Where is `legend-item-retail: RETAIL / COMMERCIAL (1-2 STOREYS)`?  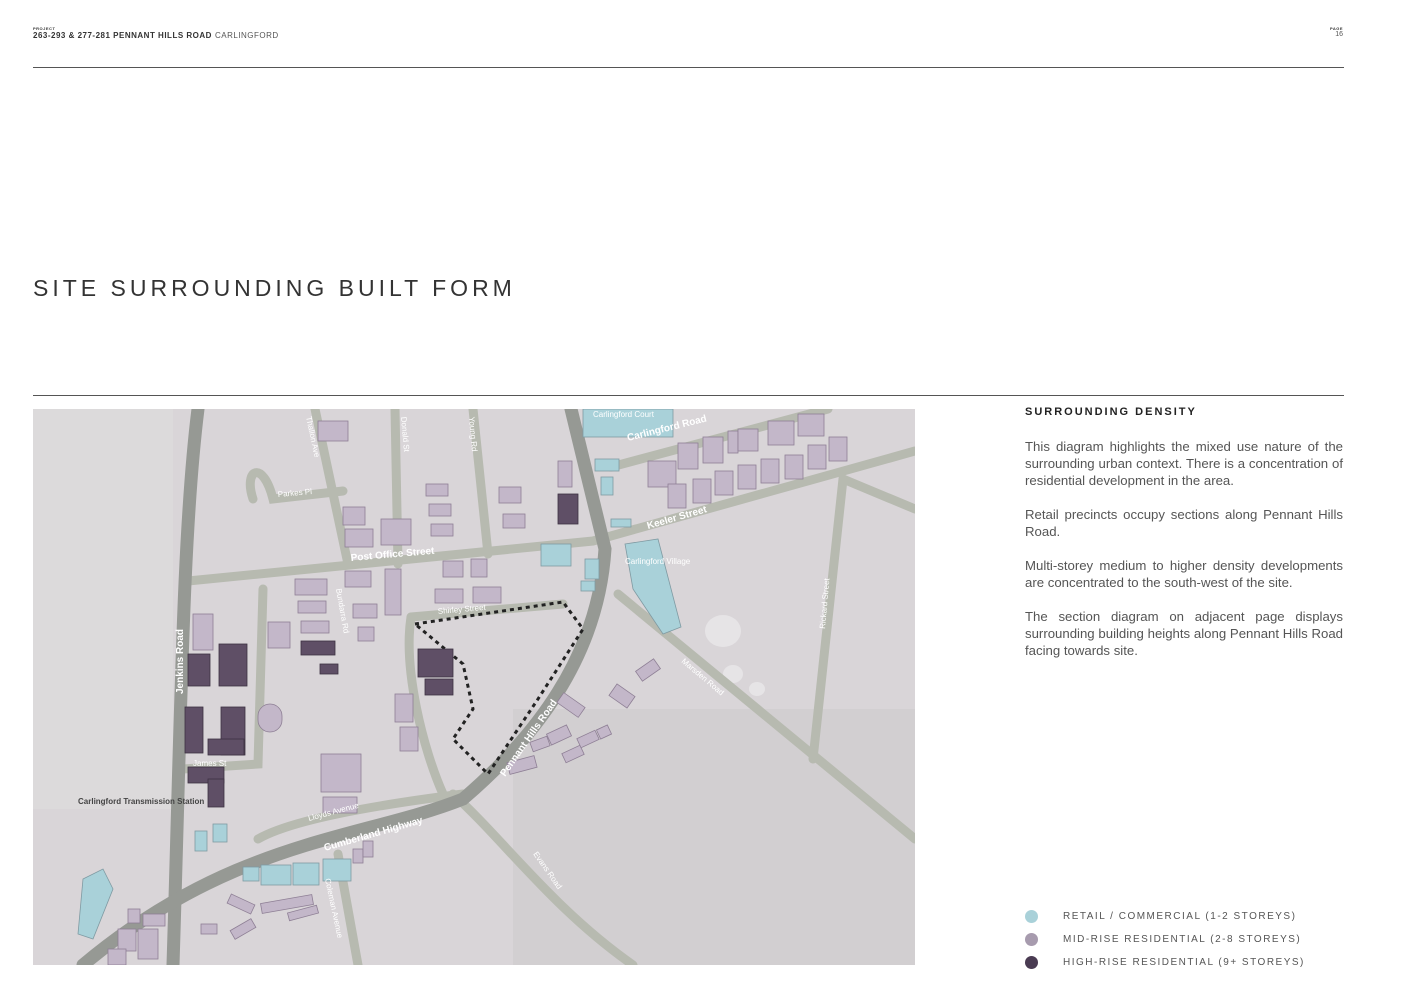
legend-item-retail: RETAIL / COMMERCIAL (1-2 STOREYS) is located at coordinates (1165, 916).